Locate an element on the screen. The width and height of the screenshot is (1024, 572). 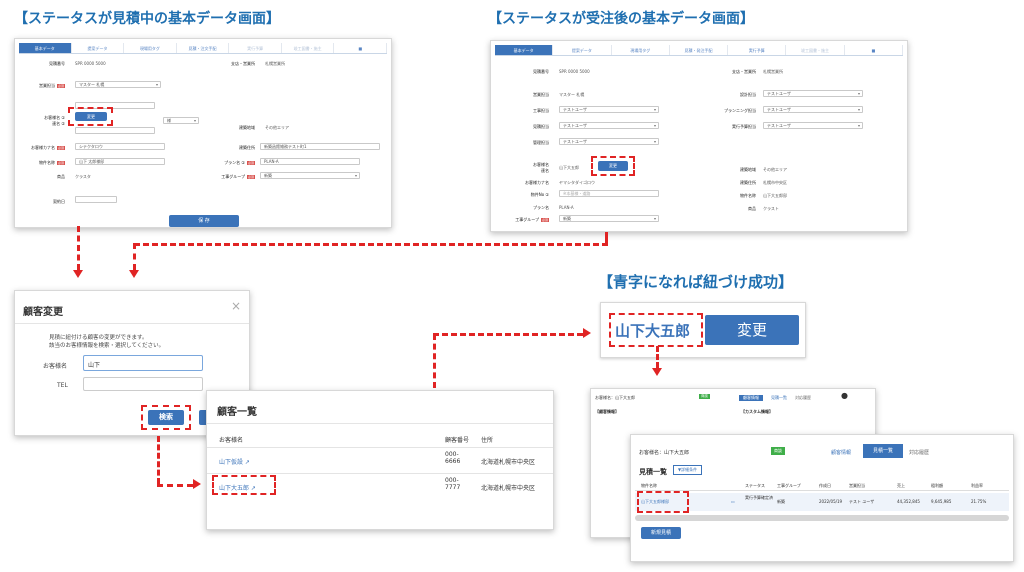
address-value: 札幌市中央区 is located at coordinates (775, 182).